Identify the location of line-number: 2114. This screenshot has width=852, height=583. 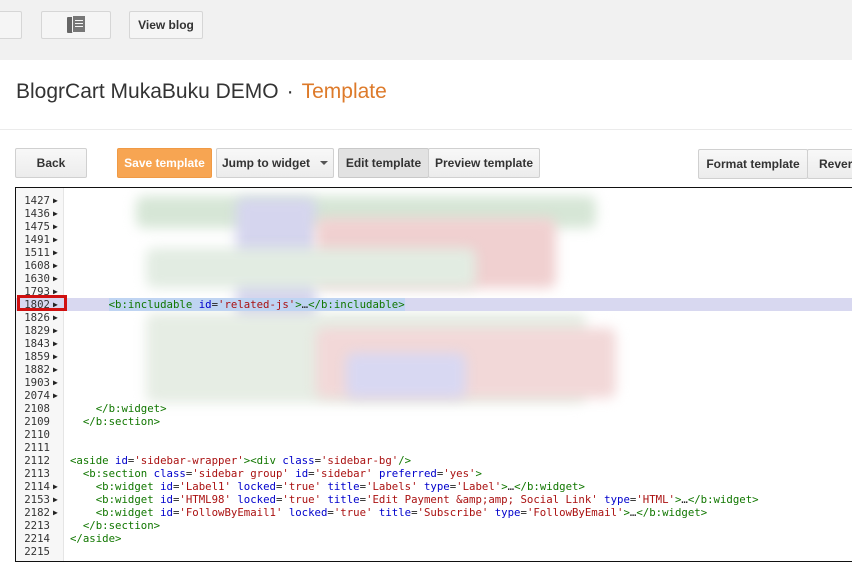
(37, 486).